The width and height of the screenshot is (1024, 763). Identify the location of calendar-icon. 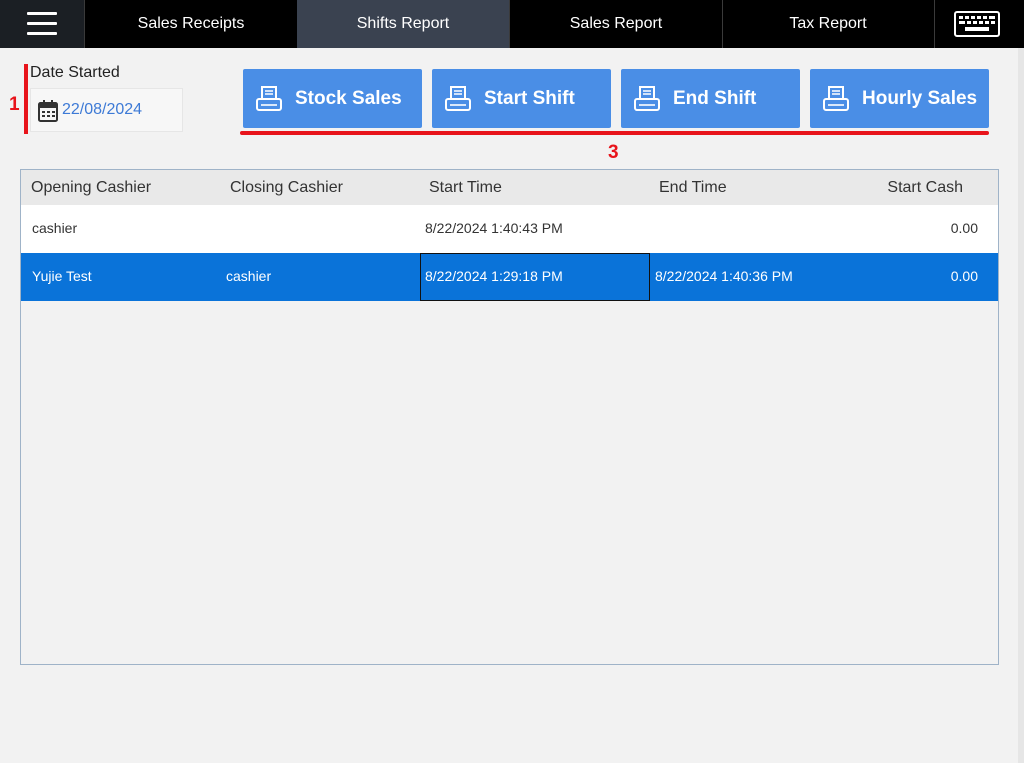
(48, 111).